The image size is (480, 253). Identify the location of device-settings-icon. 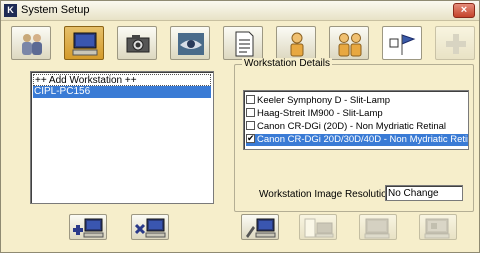
(377, 228).